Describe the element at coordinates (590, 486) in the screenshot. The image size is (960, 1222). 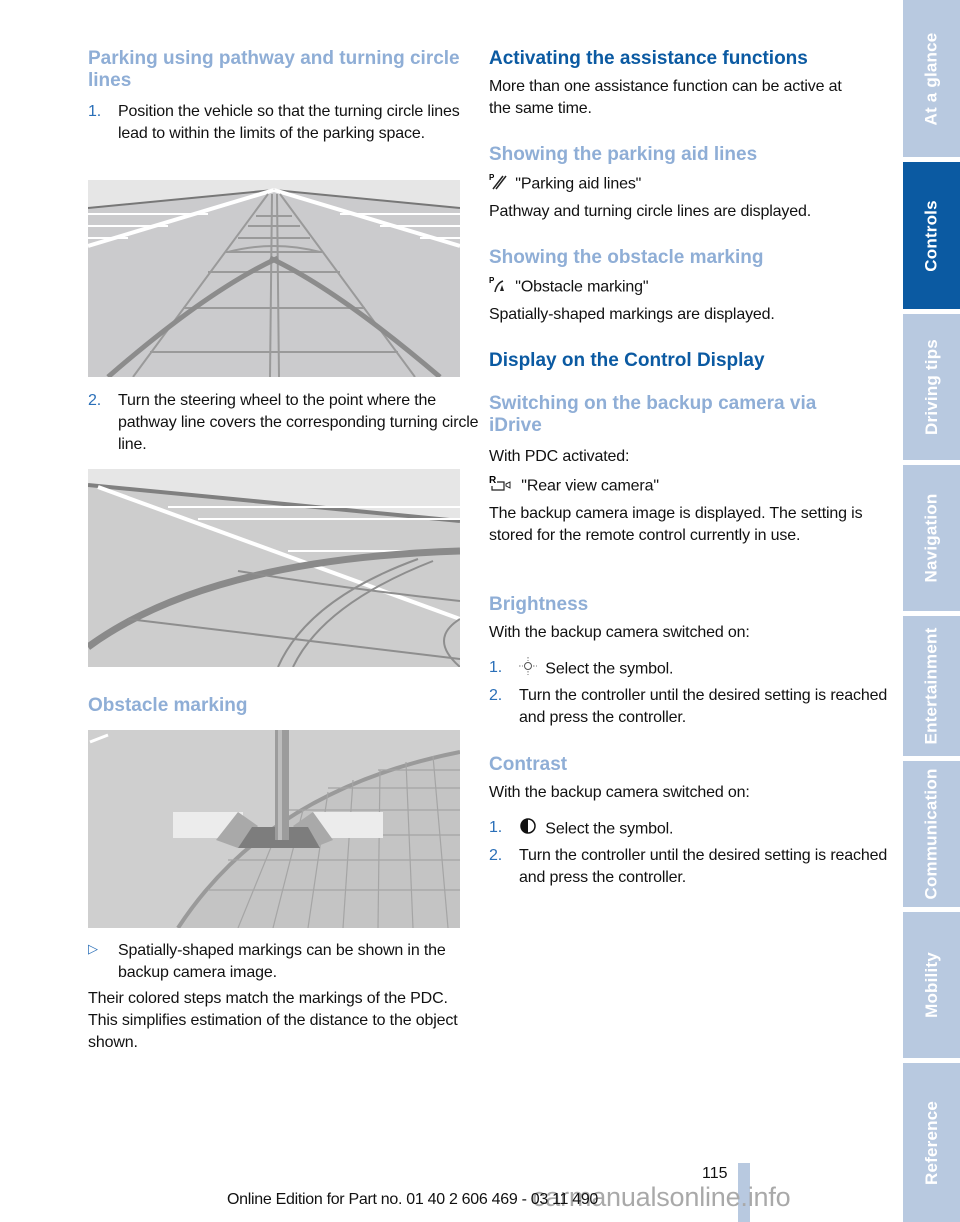
I see `rear-view-label: "Rear view camera"` at that location.